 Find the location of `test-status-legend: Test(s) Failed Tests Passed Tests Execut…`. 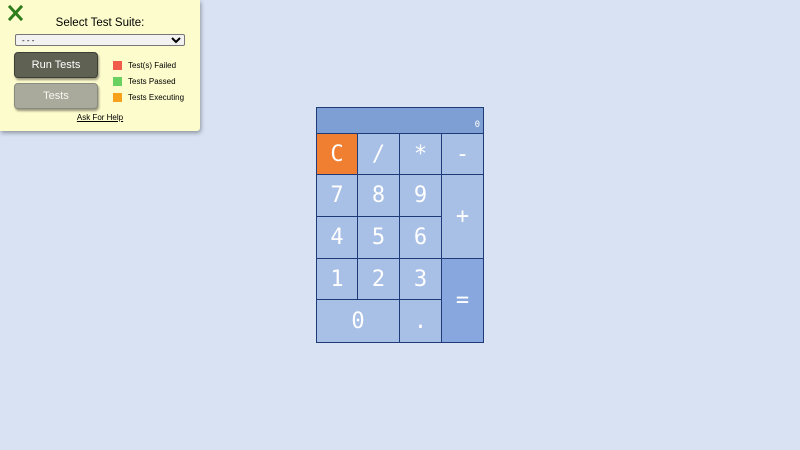

test-status-legend: Test(s) Failed Tests Passed Tests Execut… is located at coordinates (148, 81).